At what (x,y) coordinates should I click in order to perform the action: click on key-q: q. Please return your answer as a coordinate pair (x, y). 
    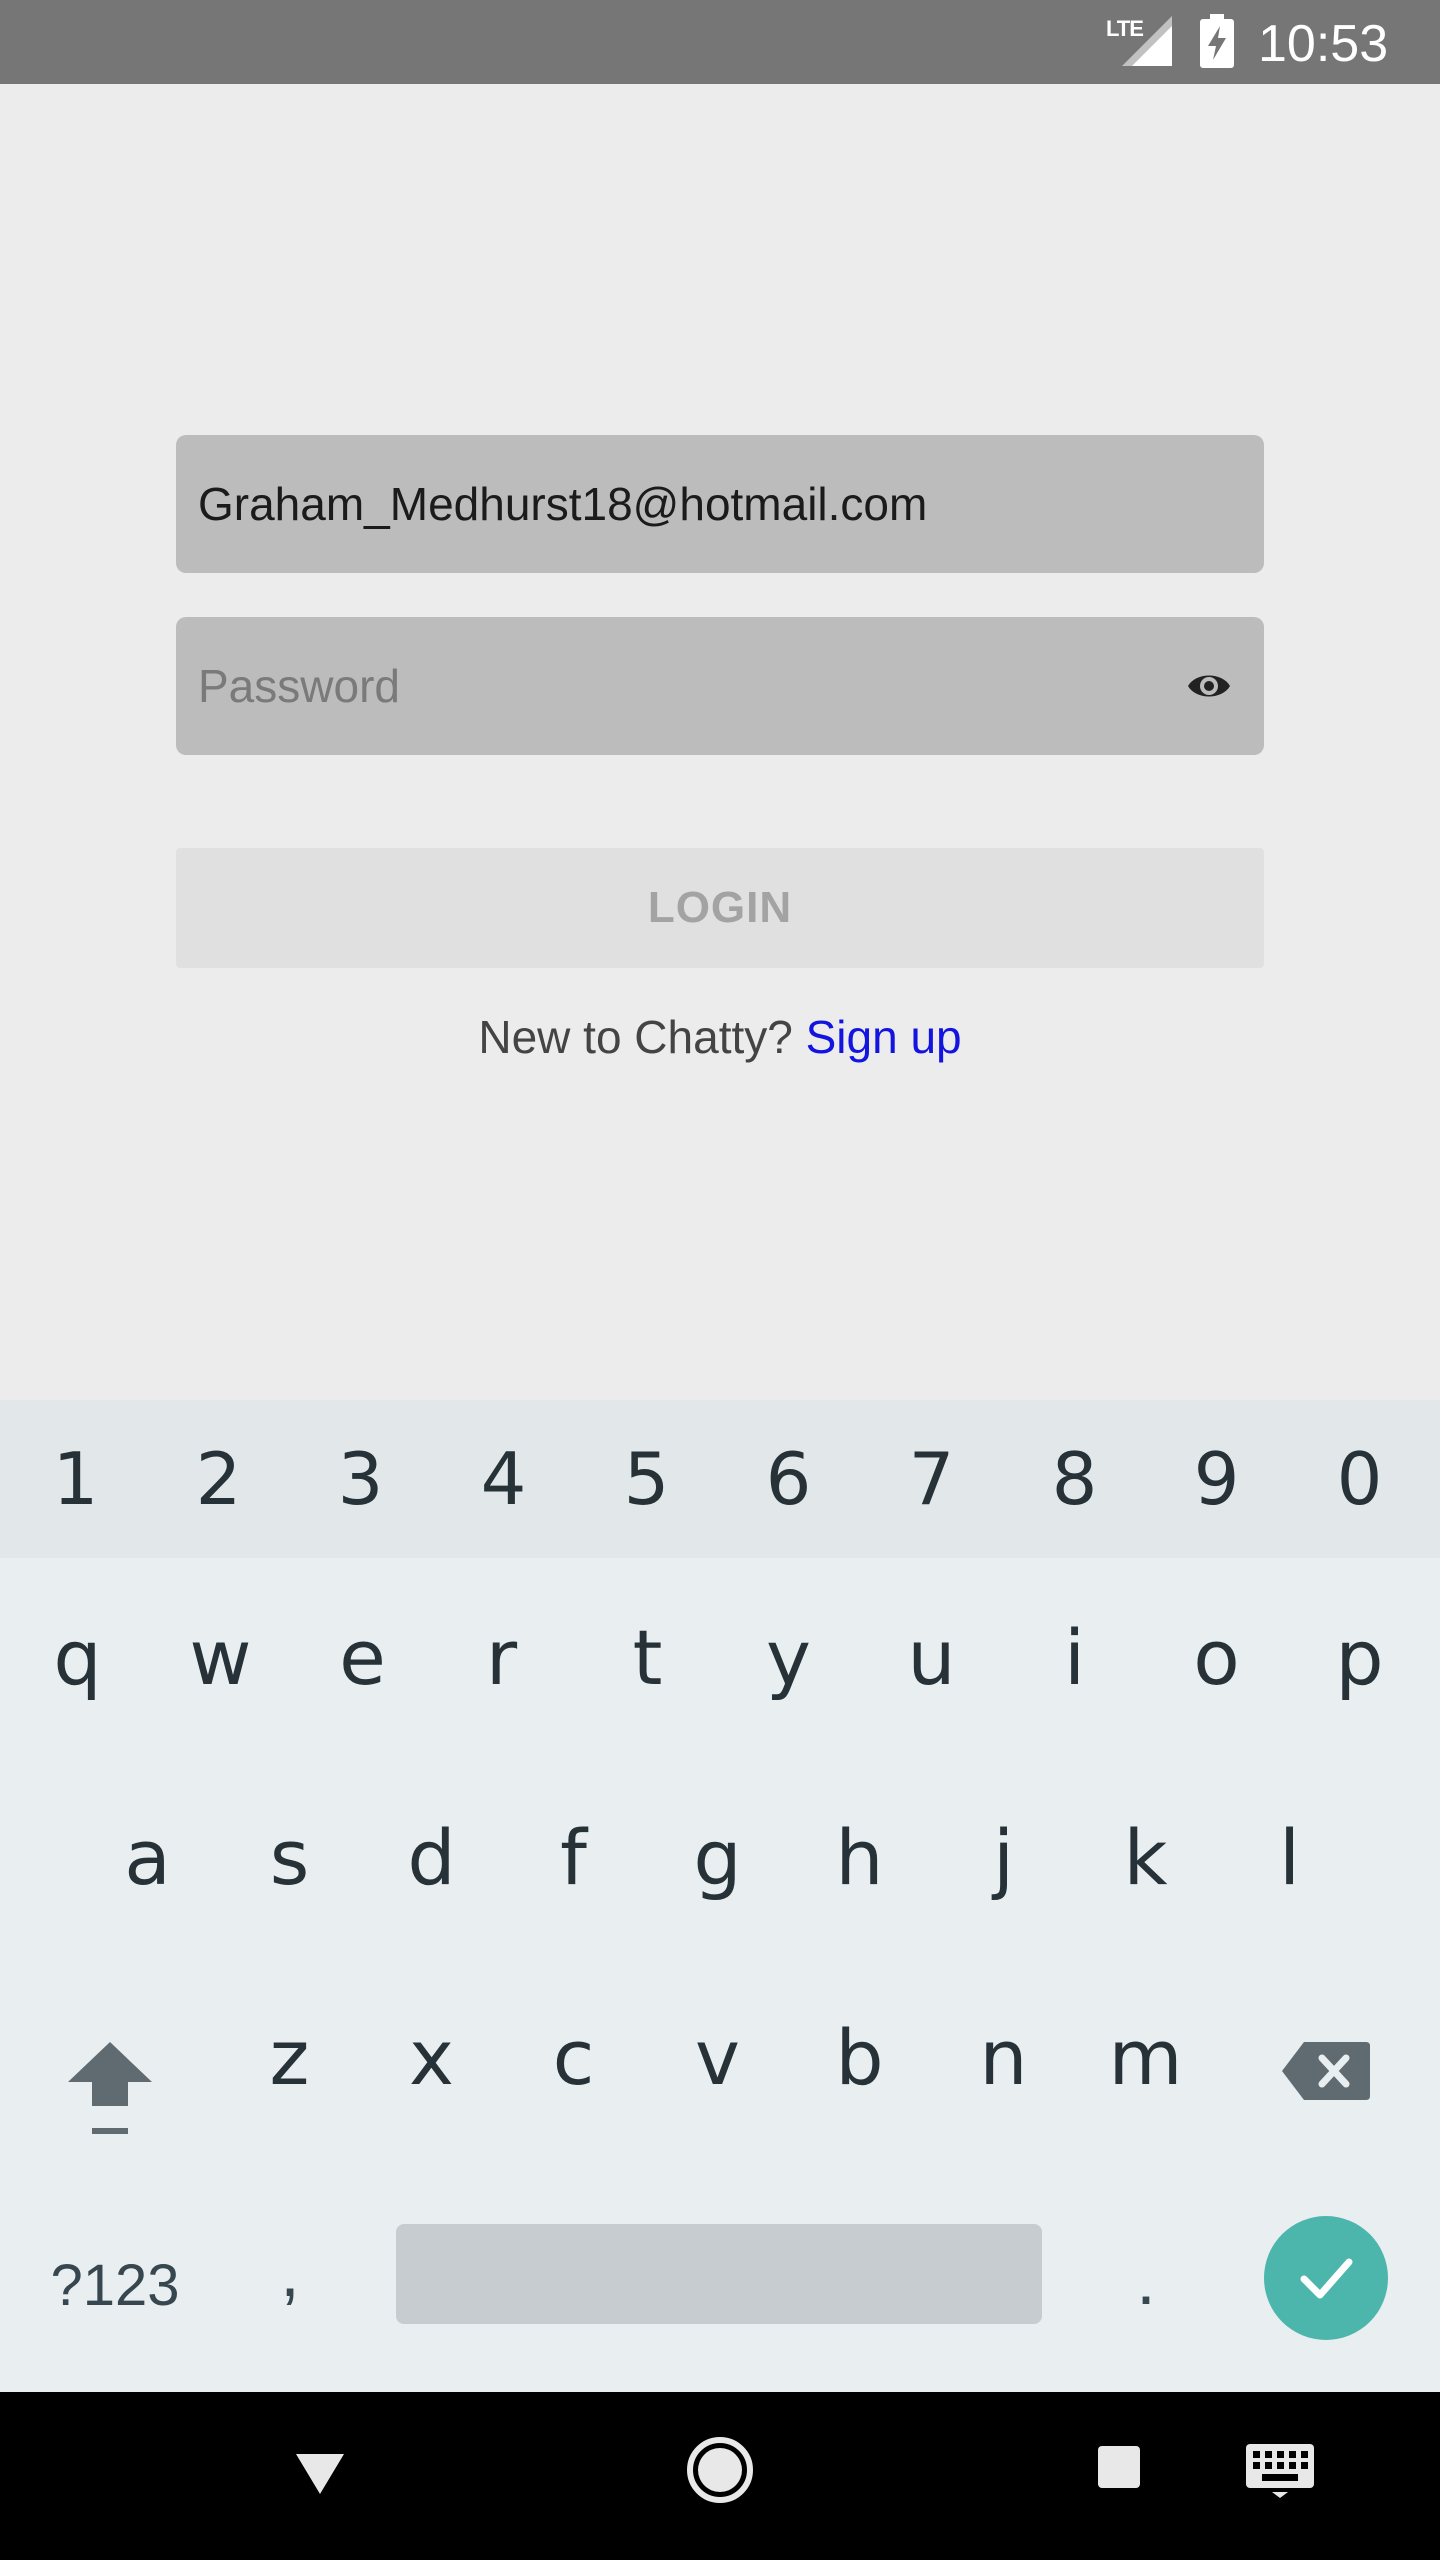
    Looking at the image, I should click on (77, 1658).